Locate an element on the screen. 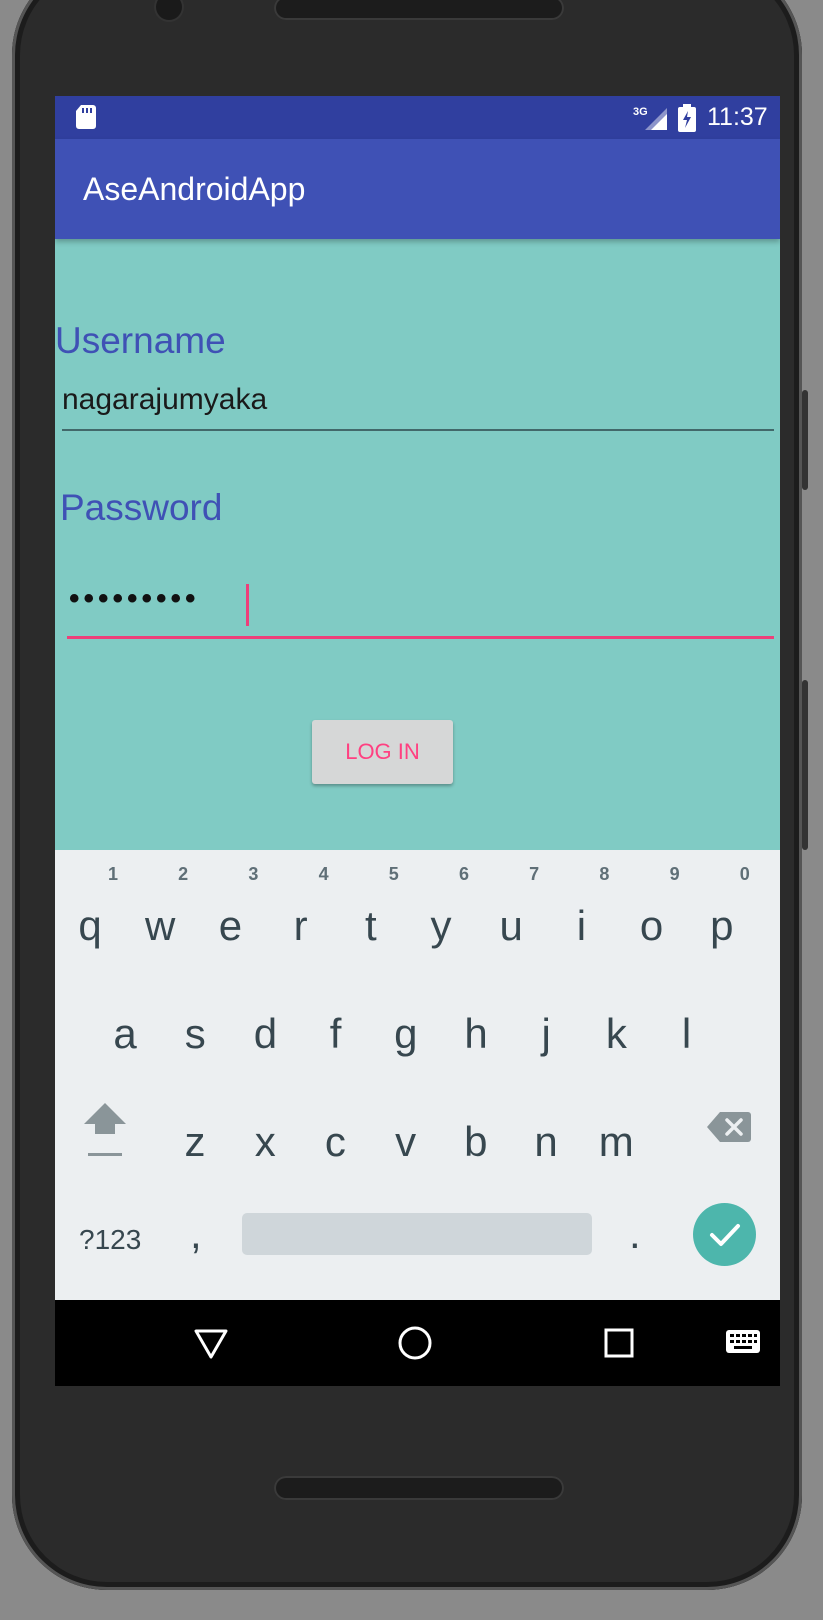 This screenshot has height=1620, width=823. key-c: c is located at coordinates (335, 1142).